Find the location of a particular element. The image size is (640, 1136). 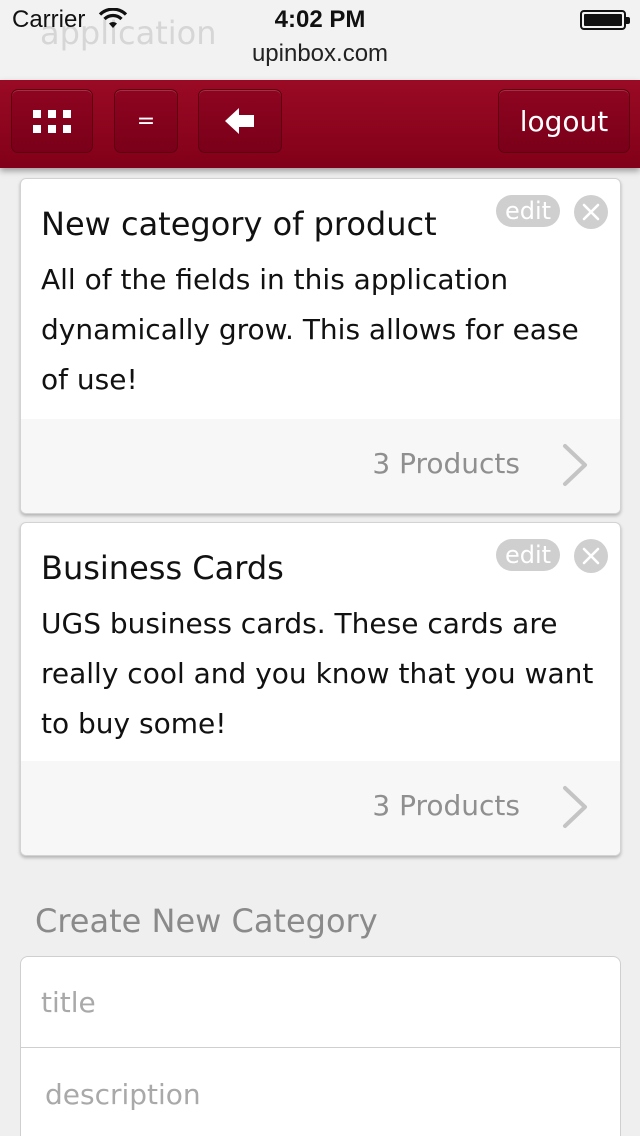

create-category-heading: Create New Category is located at coordinates (206, 921).